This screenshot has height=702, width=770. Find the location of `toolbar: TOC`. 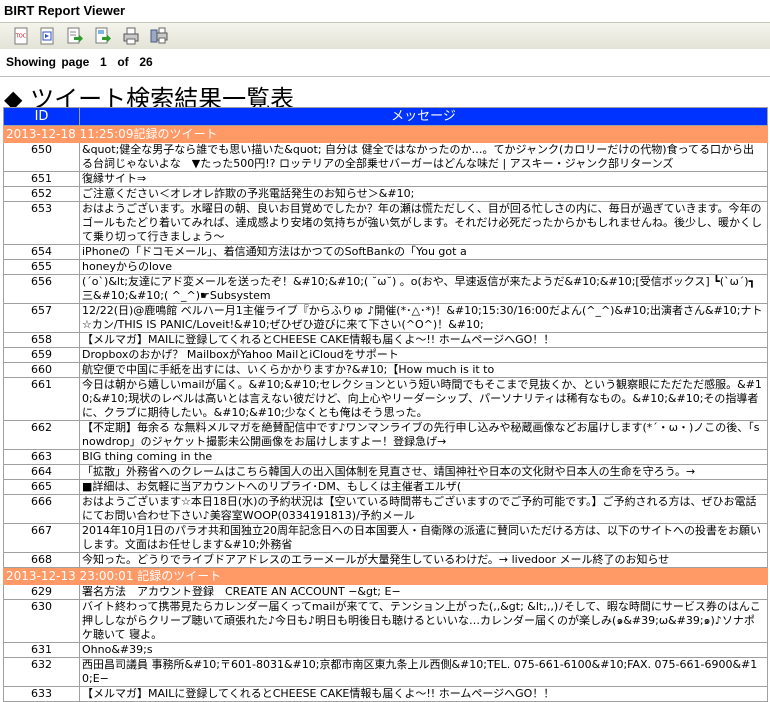

toolbar: TOC is located at coordinates (385, 36).